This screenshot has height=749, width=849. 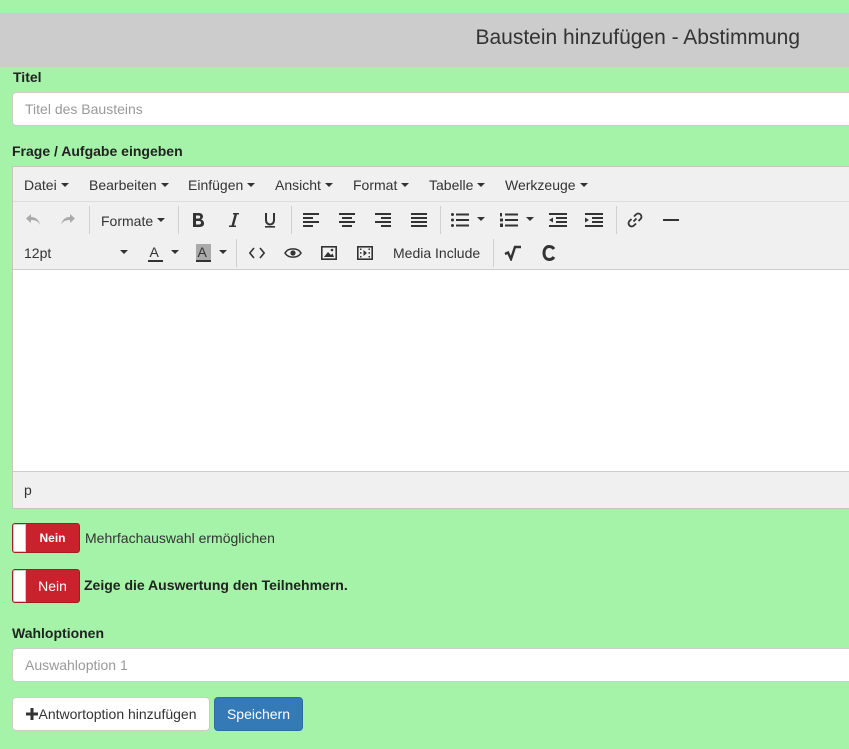 I want to click on editor-toolbar: Formate 12pt A A Media Include, so click(x=431, y=236).